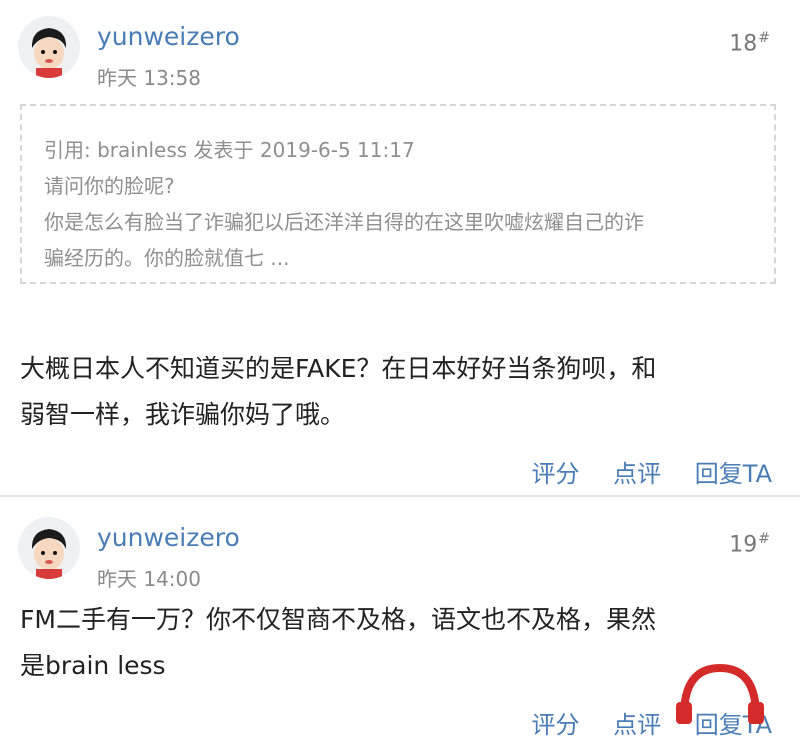  Describe the element at coordinates (183, 414) in the screenshot. I see `post-body-line: 弱智一样，我诈骗你妈了哦。` at that location.